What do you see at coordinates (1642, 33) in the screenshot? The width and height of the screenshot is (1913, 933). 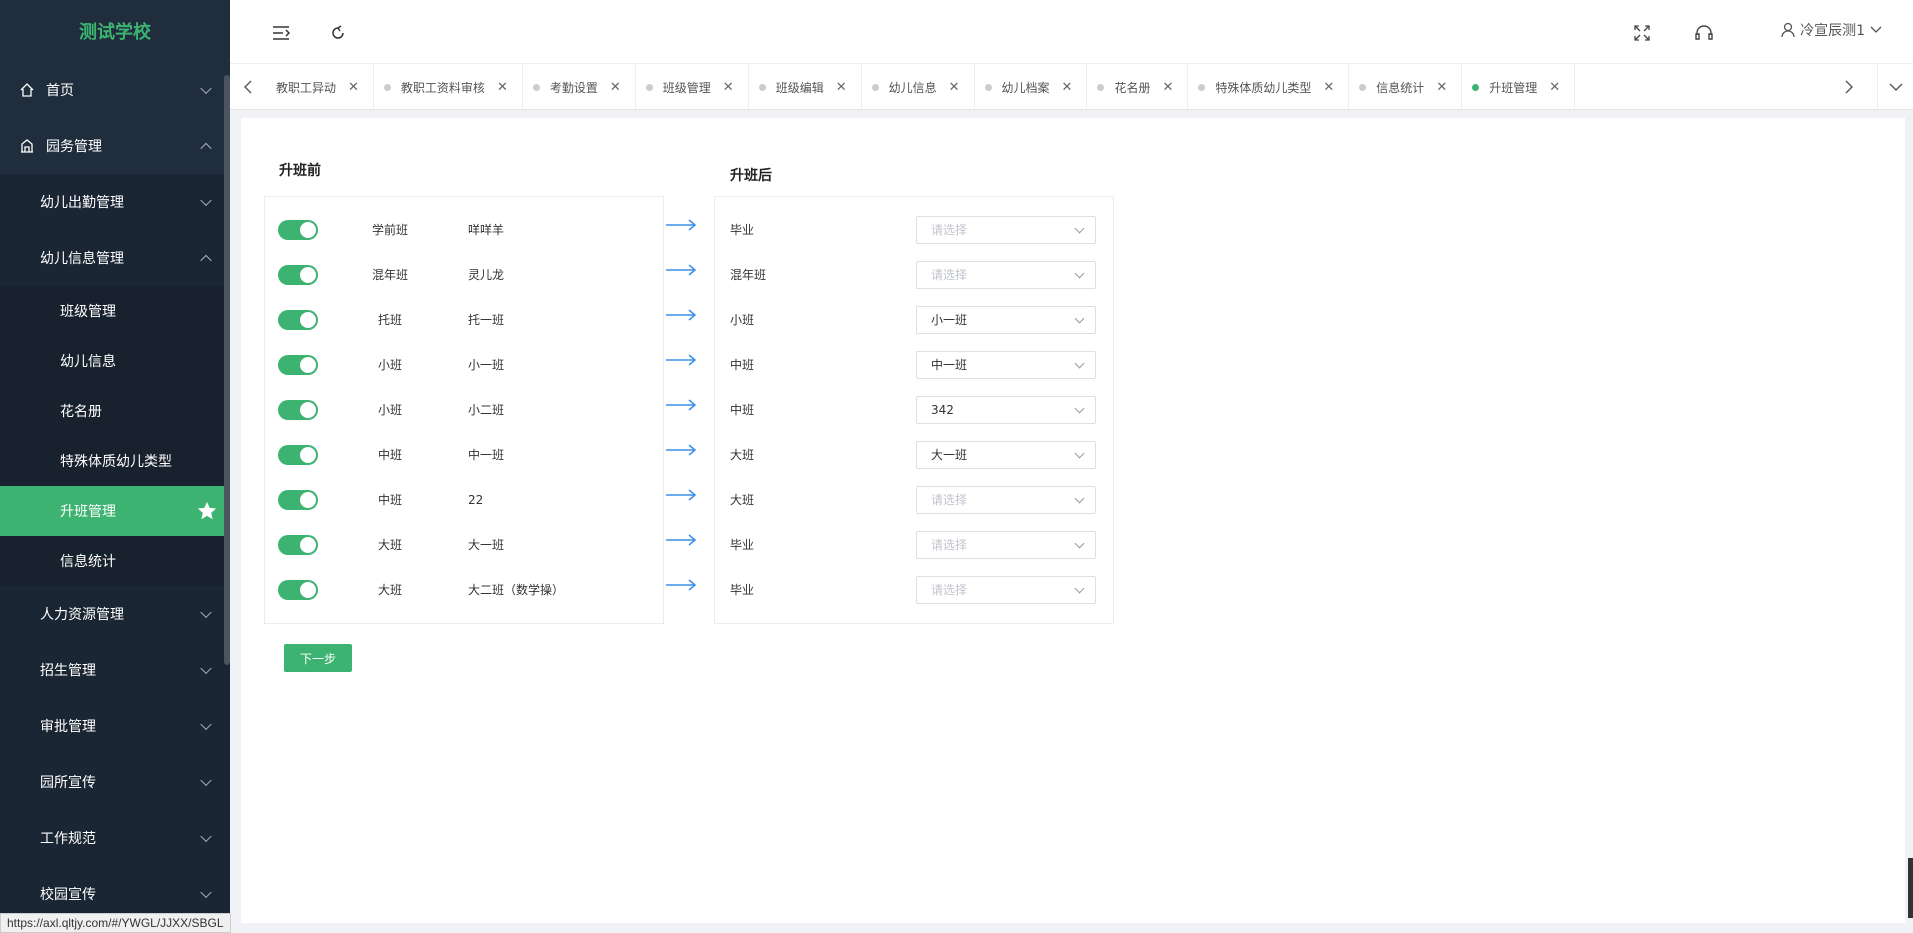 I see `fullscreen-icon` at bounding box center [1642, 33].